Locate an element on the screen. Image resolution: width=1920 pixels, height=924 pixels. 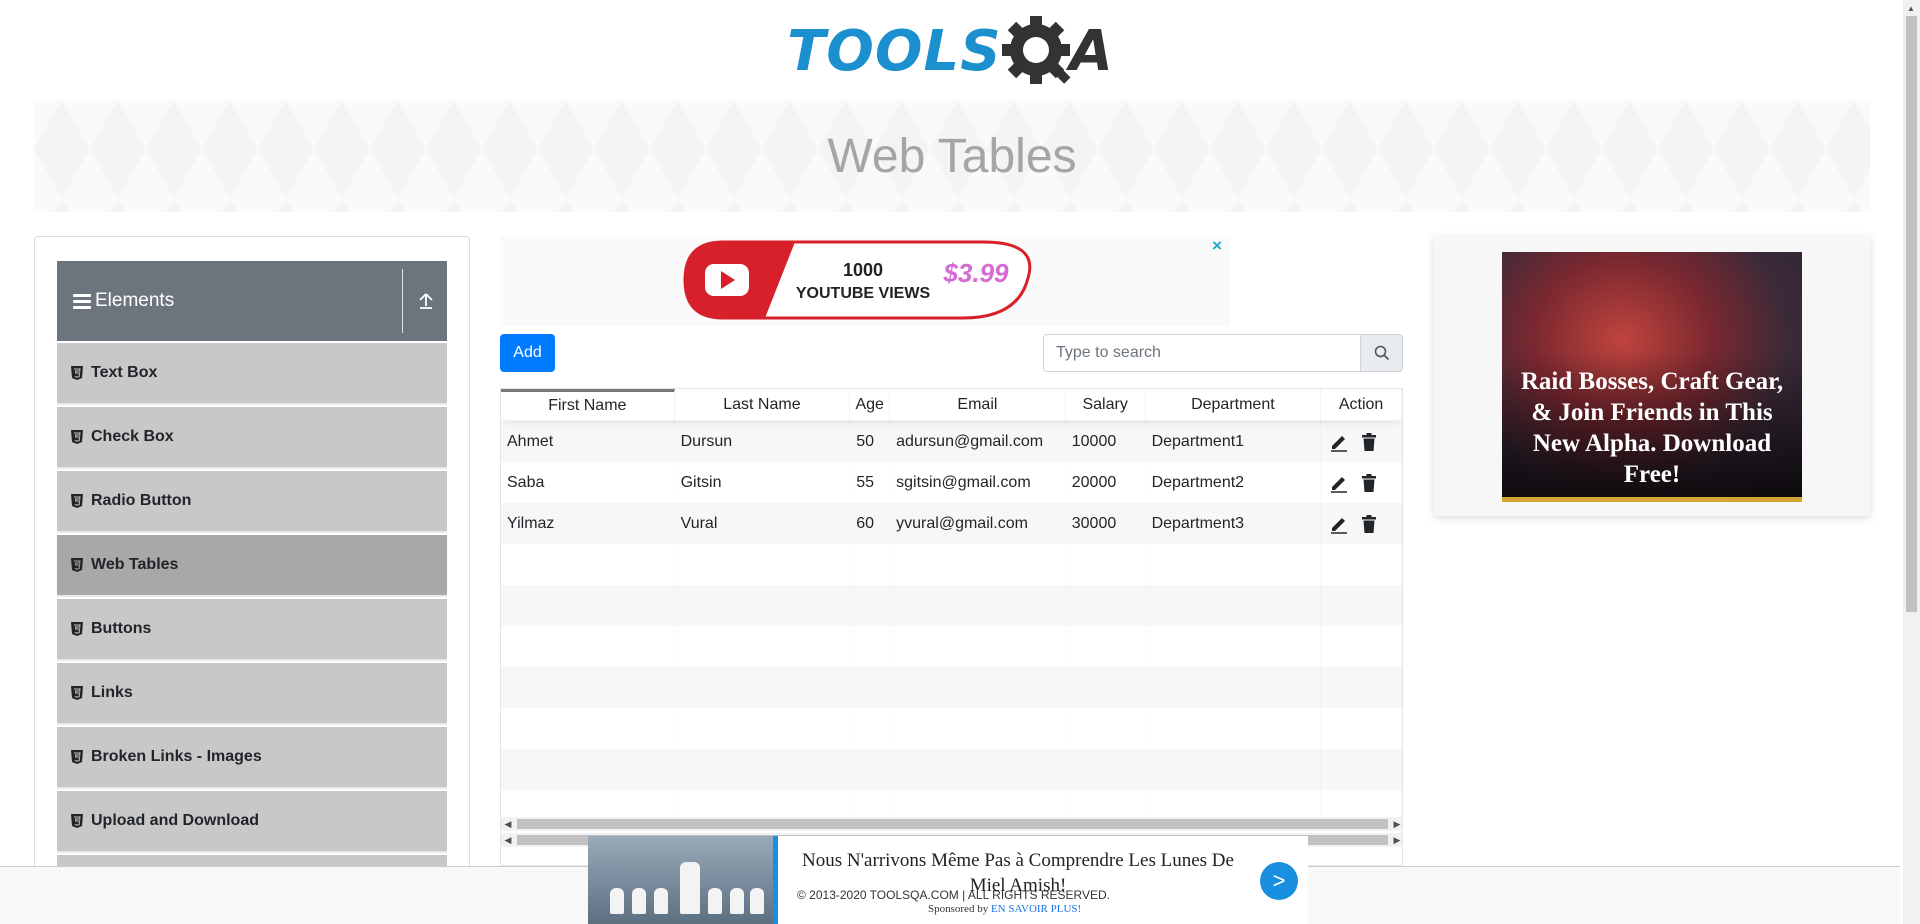
sponsored-link: EN SAVOIR PLUS! is located at coordinates (1036, 909).